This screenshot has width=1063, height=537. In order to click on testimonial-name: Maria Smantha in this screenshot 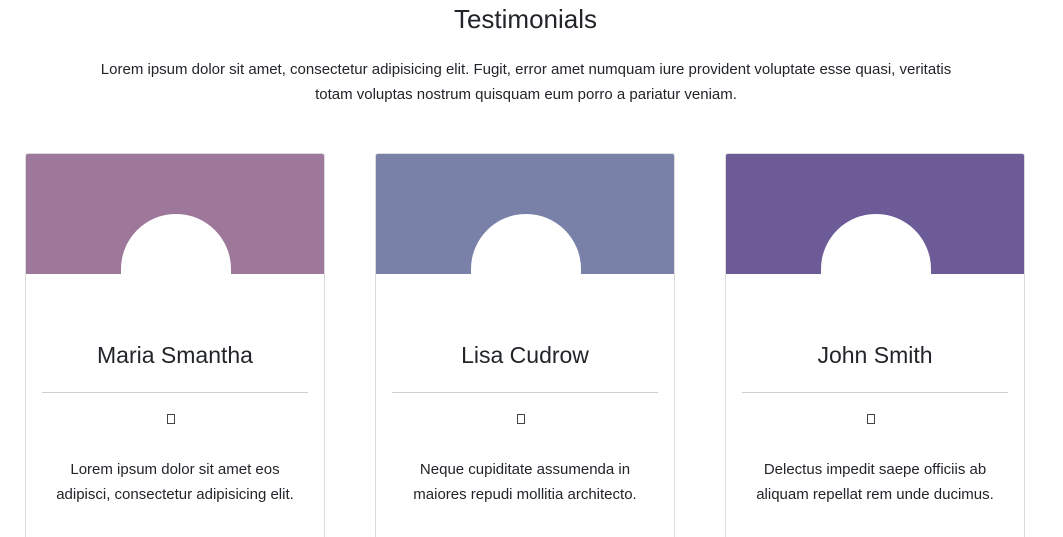, I will do `click(175, 355)`.